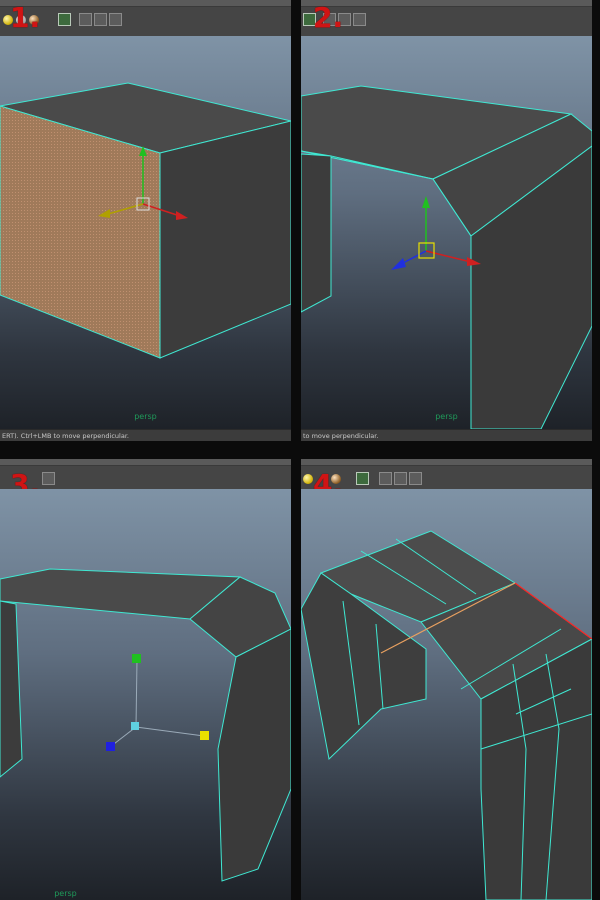  Describe the element at coordinates (145, 435) in the screenshot. I see `help-line: ERT). Ctrl+LMB to move perpendicular.` at that location.